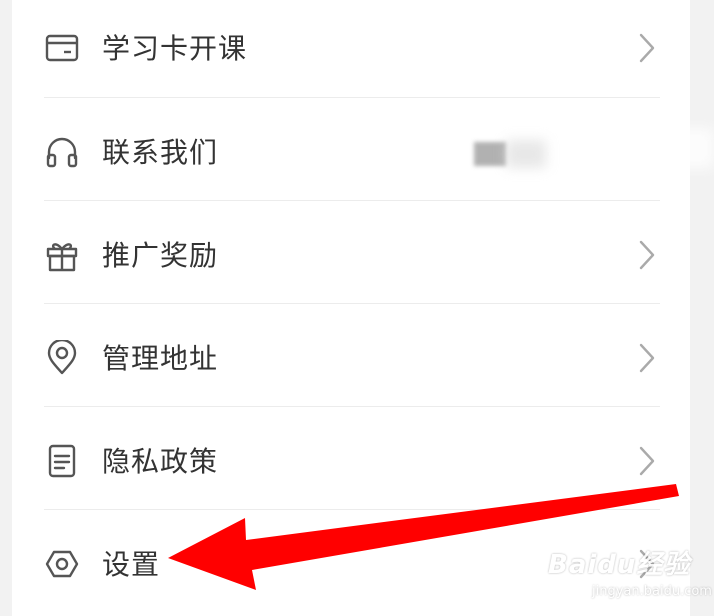 Image resolution: width=714 pixels, height=616 pixels. I want to click on menu-item-label: 推广奖励, so click(160, 255).